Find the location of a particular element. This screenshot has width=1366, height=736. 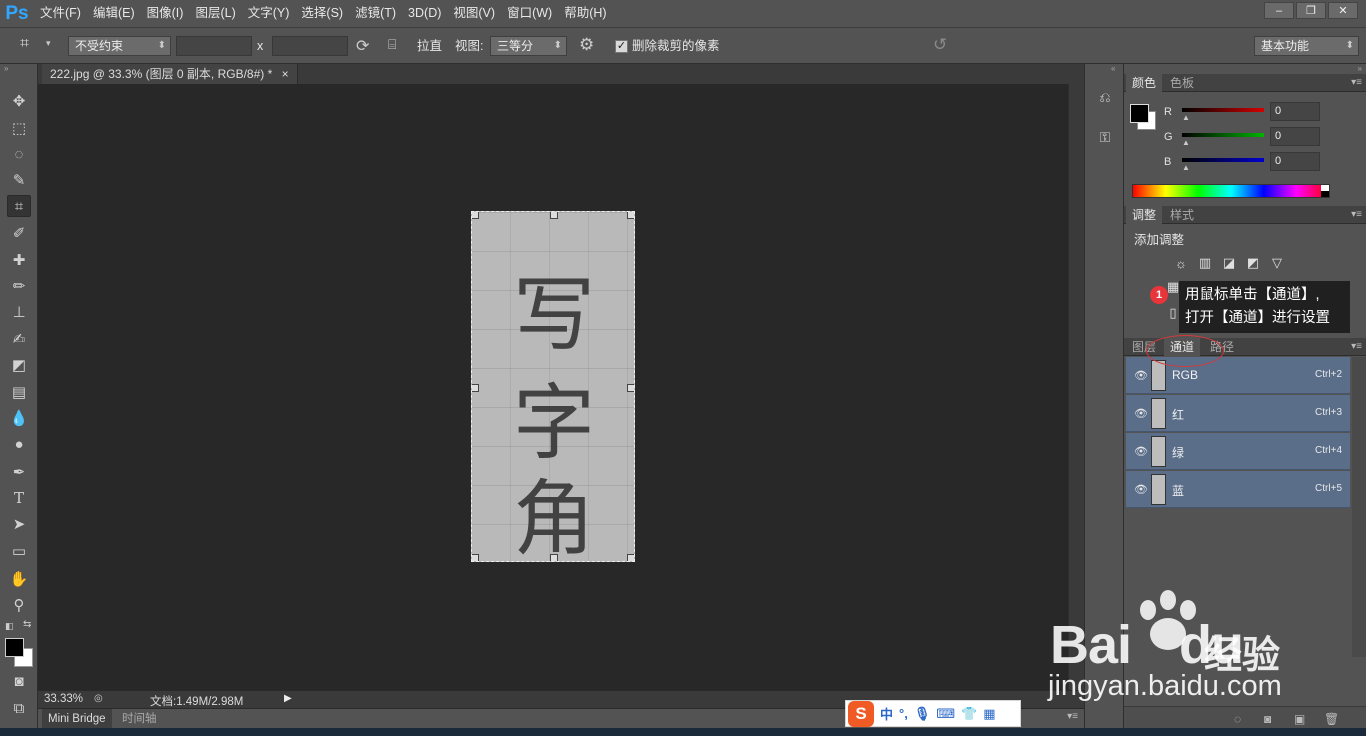

exposure-icon: ◩ is located at coordinates (1253, 263).